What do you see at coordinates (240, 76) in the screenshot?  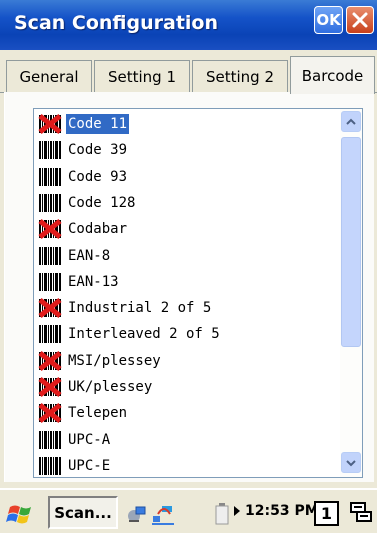 I see `tab-setting-2: Setting 2` at bounding box center [240, 76].